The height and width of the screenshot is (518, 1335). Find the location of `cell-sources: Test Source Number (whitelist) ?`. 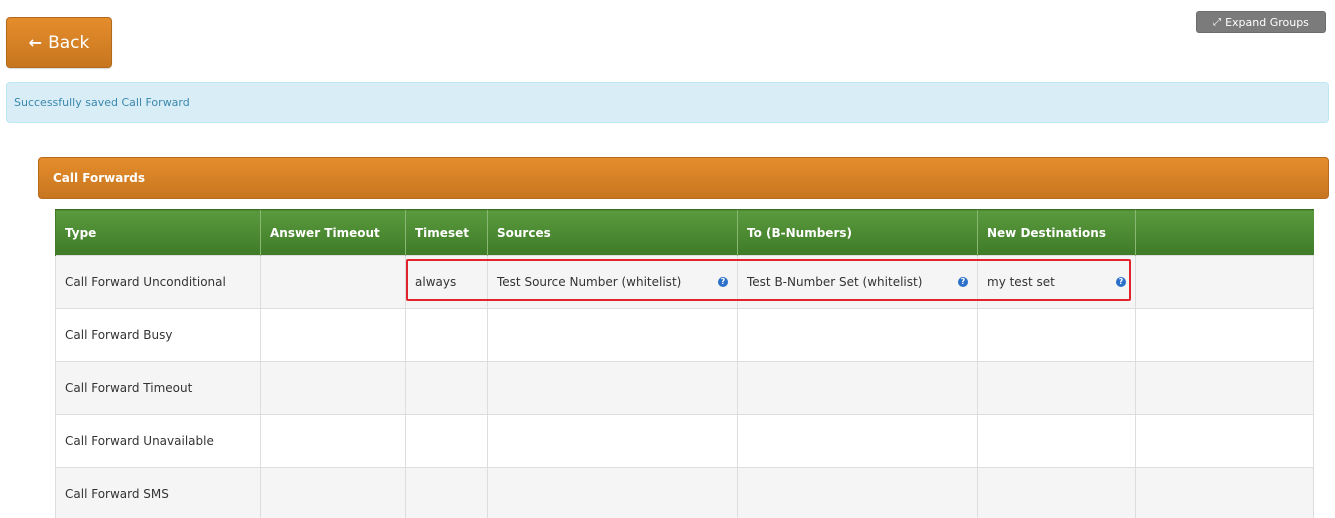

cell-sources: Test Source Number (whitelist) ? is located at coordinates (612, 282).